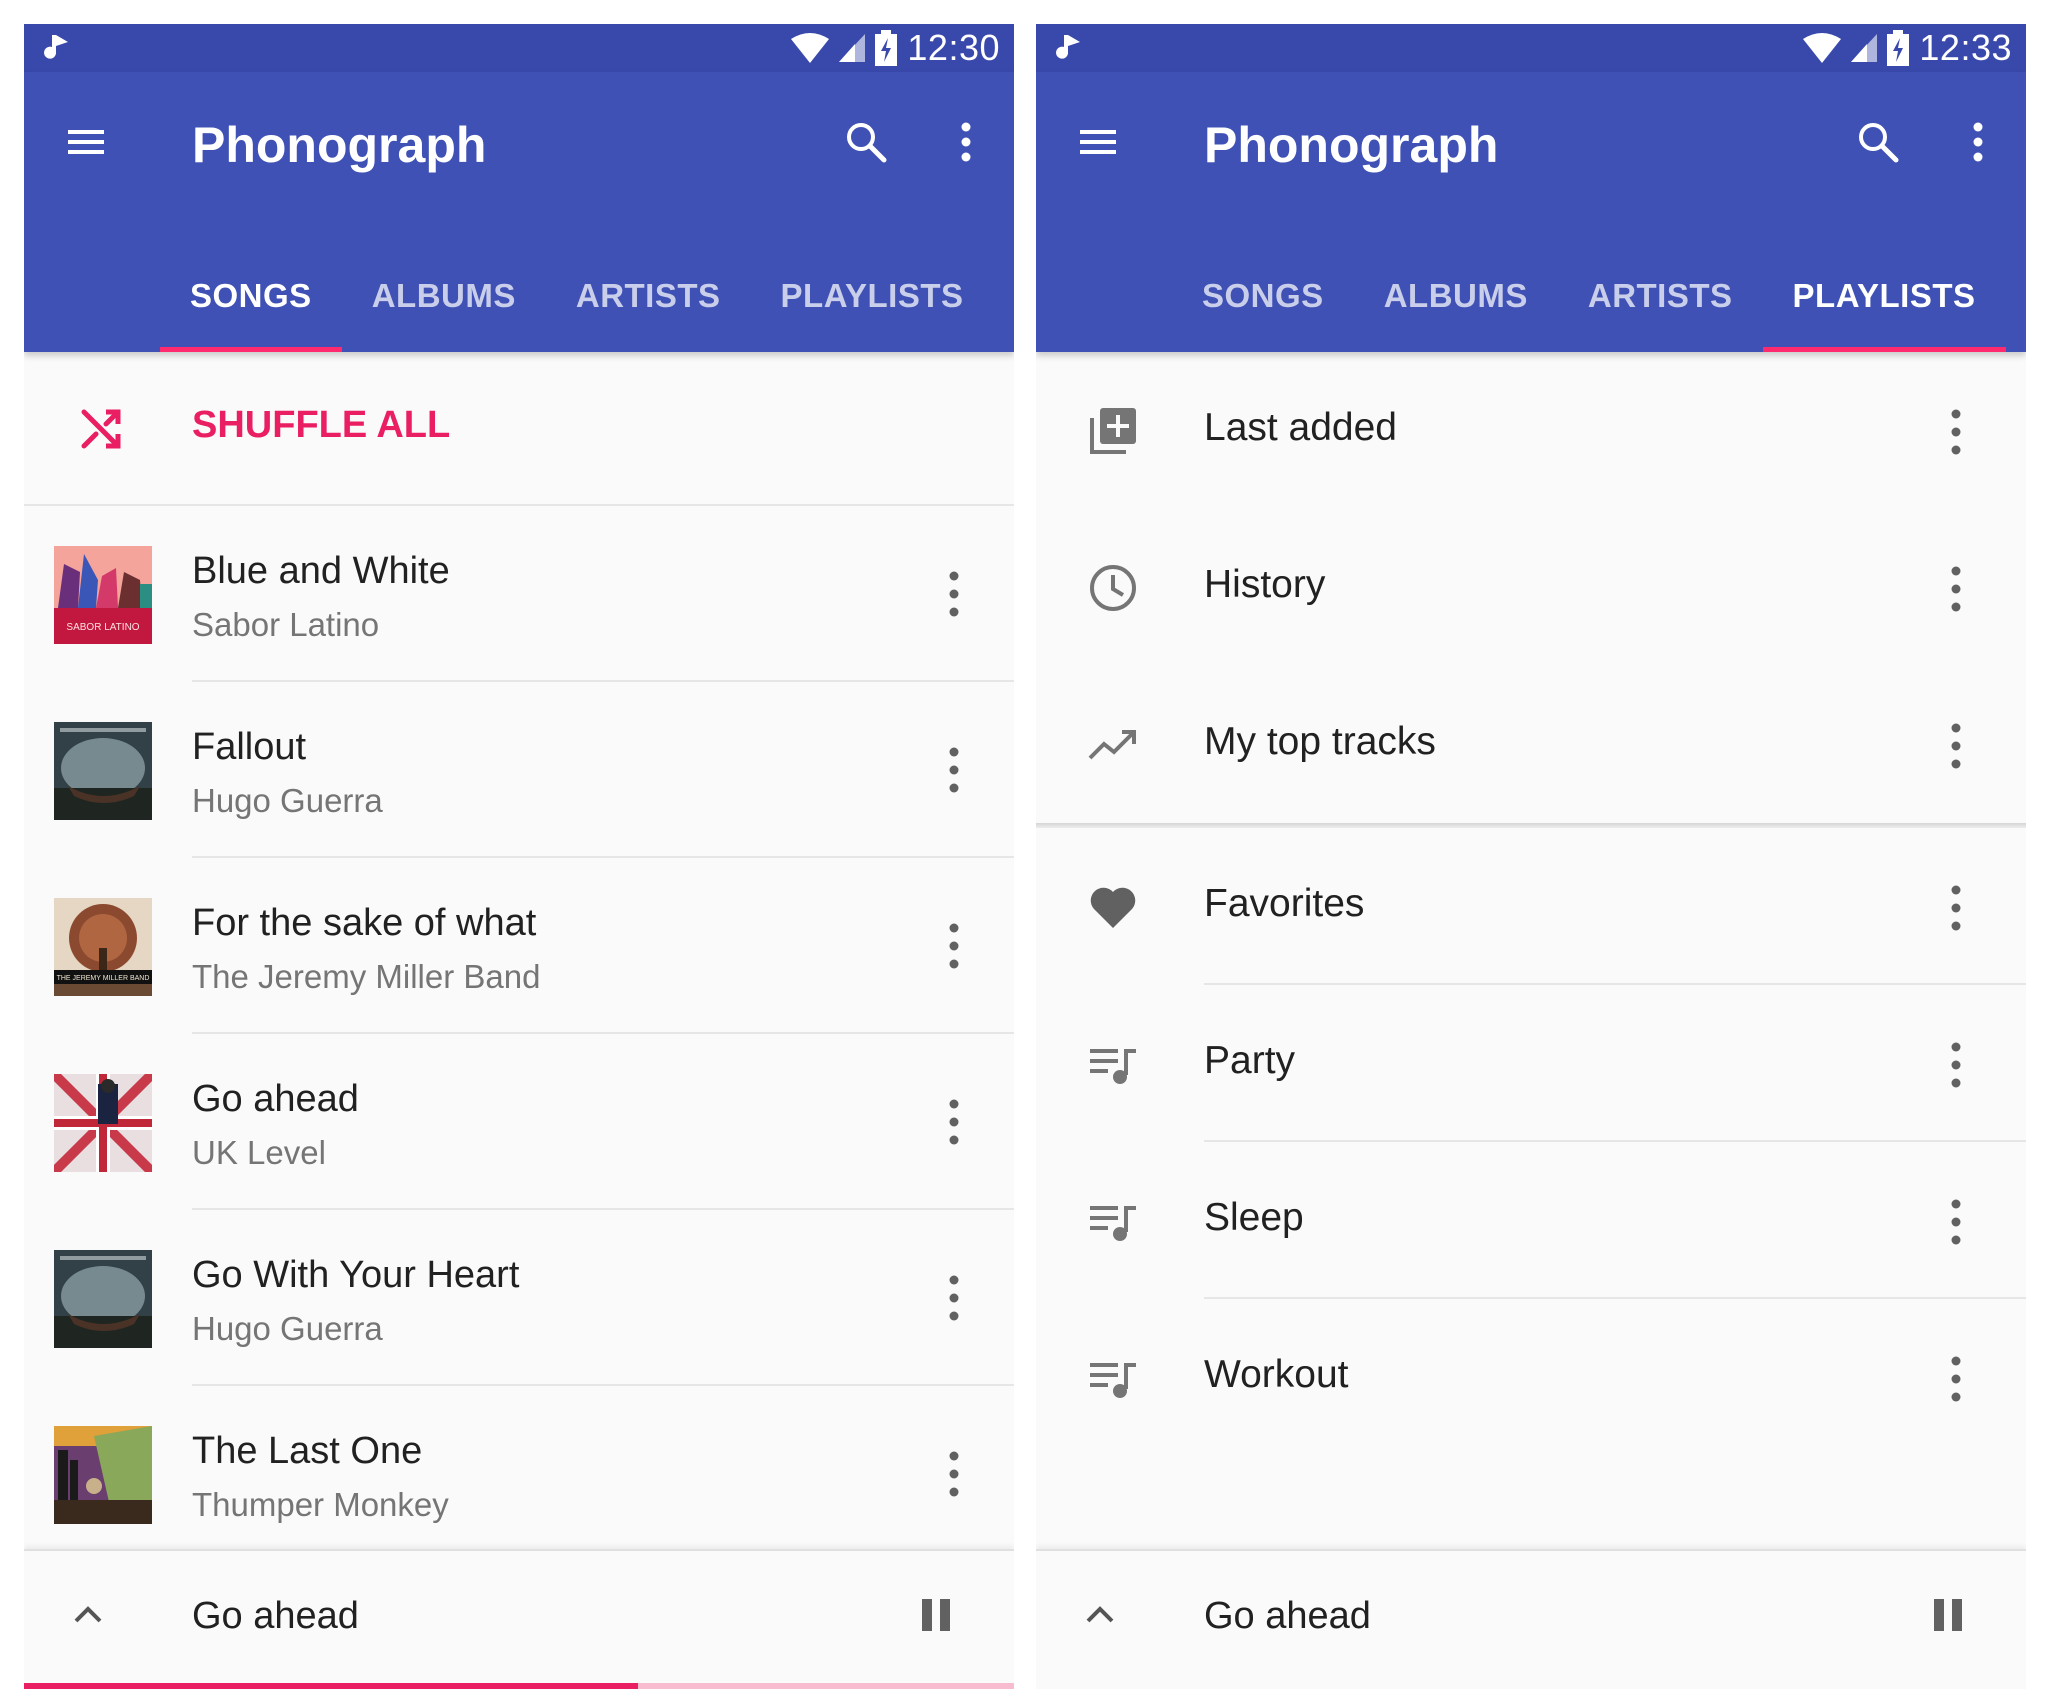 This screenshot has height=1707, width=2048. What do you see at coordinates (1531, 1220) in the screenshot?
I see `playlist-row-sleep: Sleep` at bounding box center [1531, 1220].